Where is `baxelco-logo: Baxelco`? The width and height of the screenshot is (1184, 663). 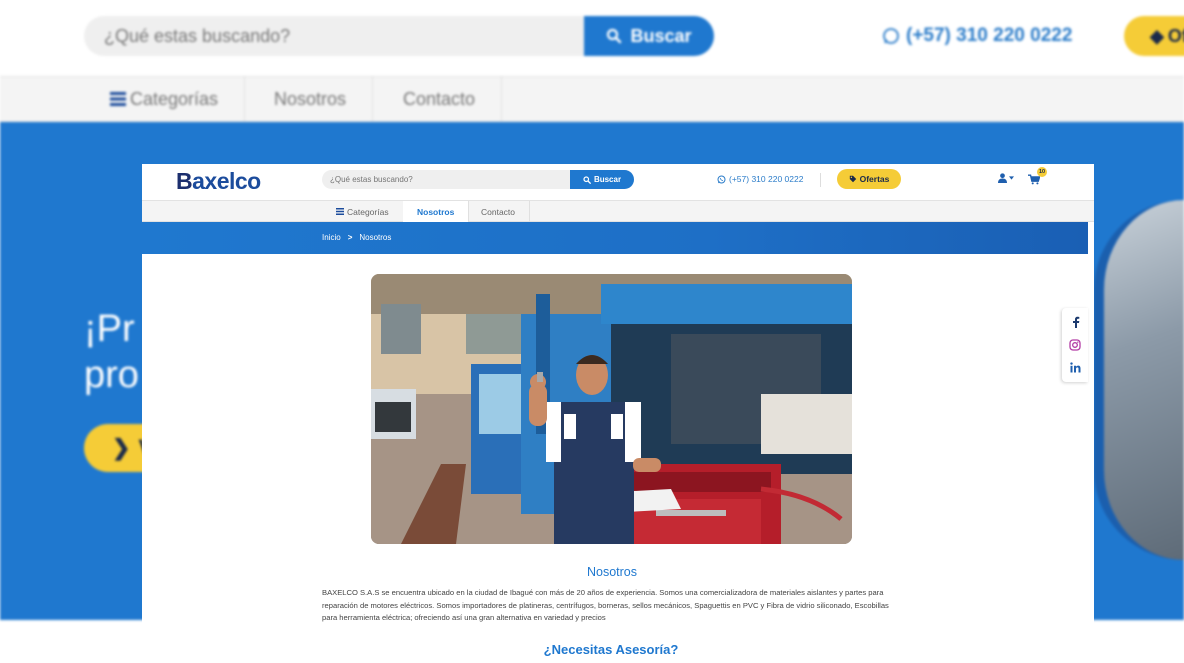 baxelco-logo: Baxelco is located at coordinates (218, 181).